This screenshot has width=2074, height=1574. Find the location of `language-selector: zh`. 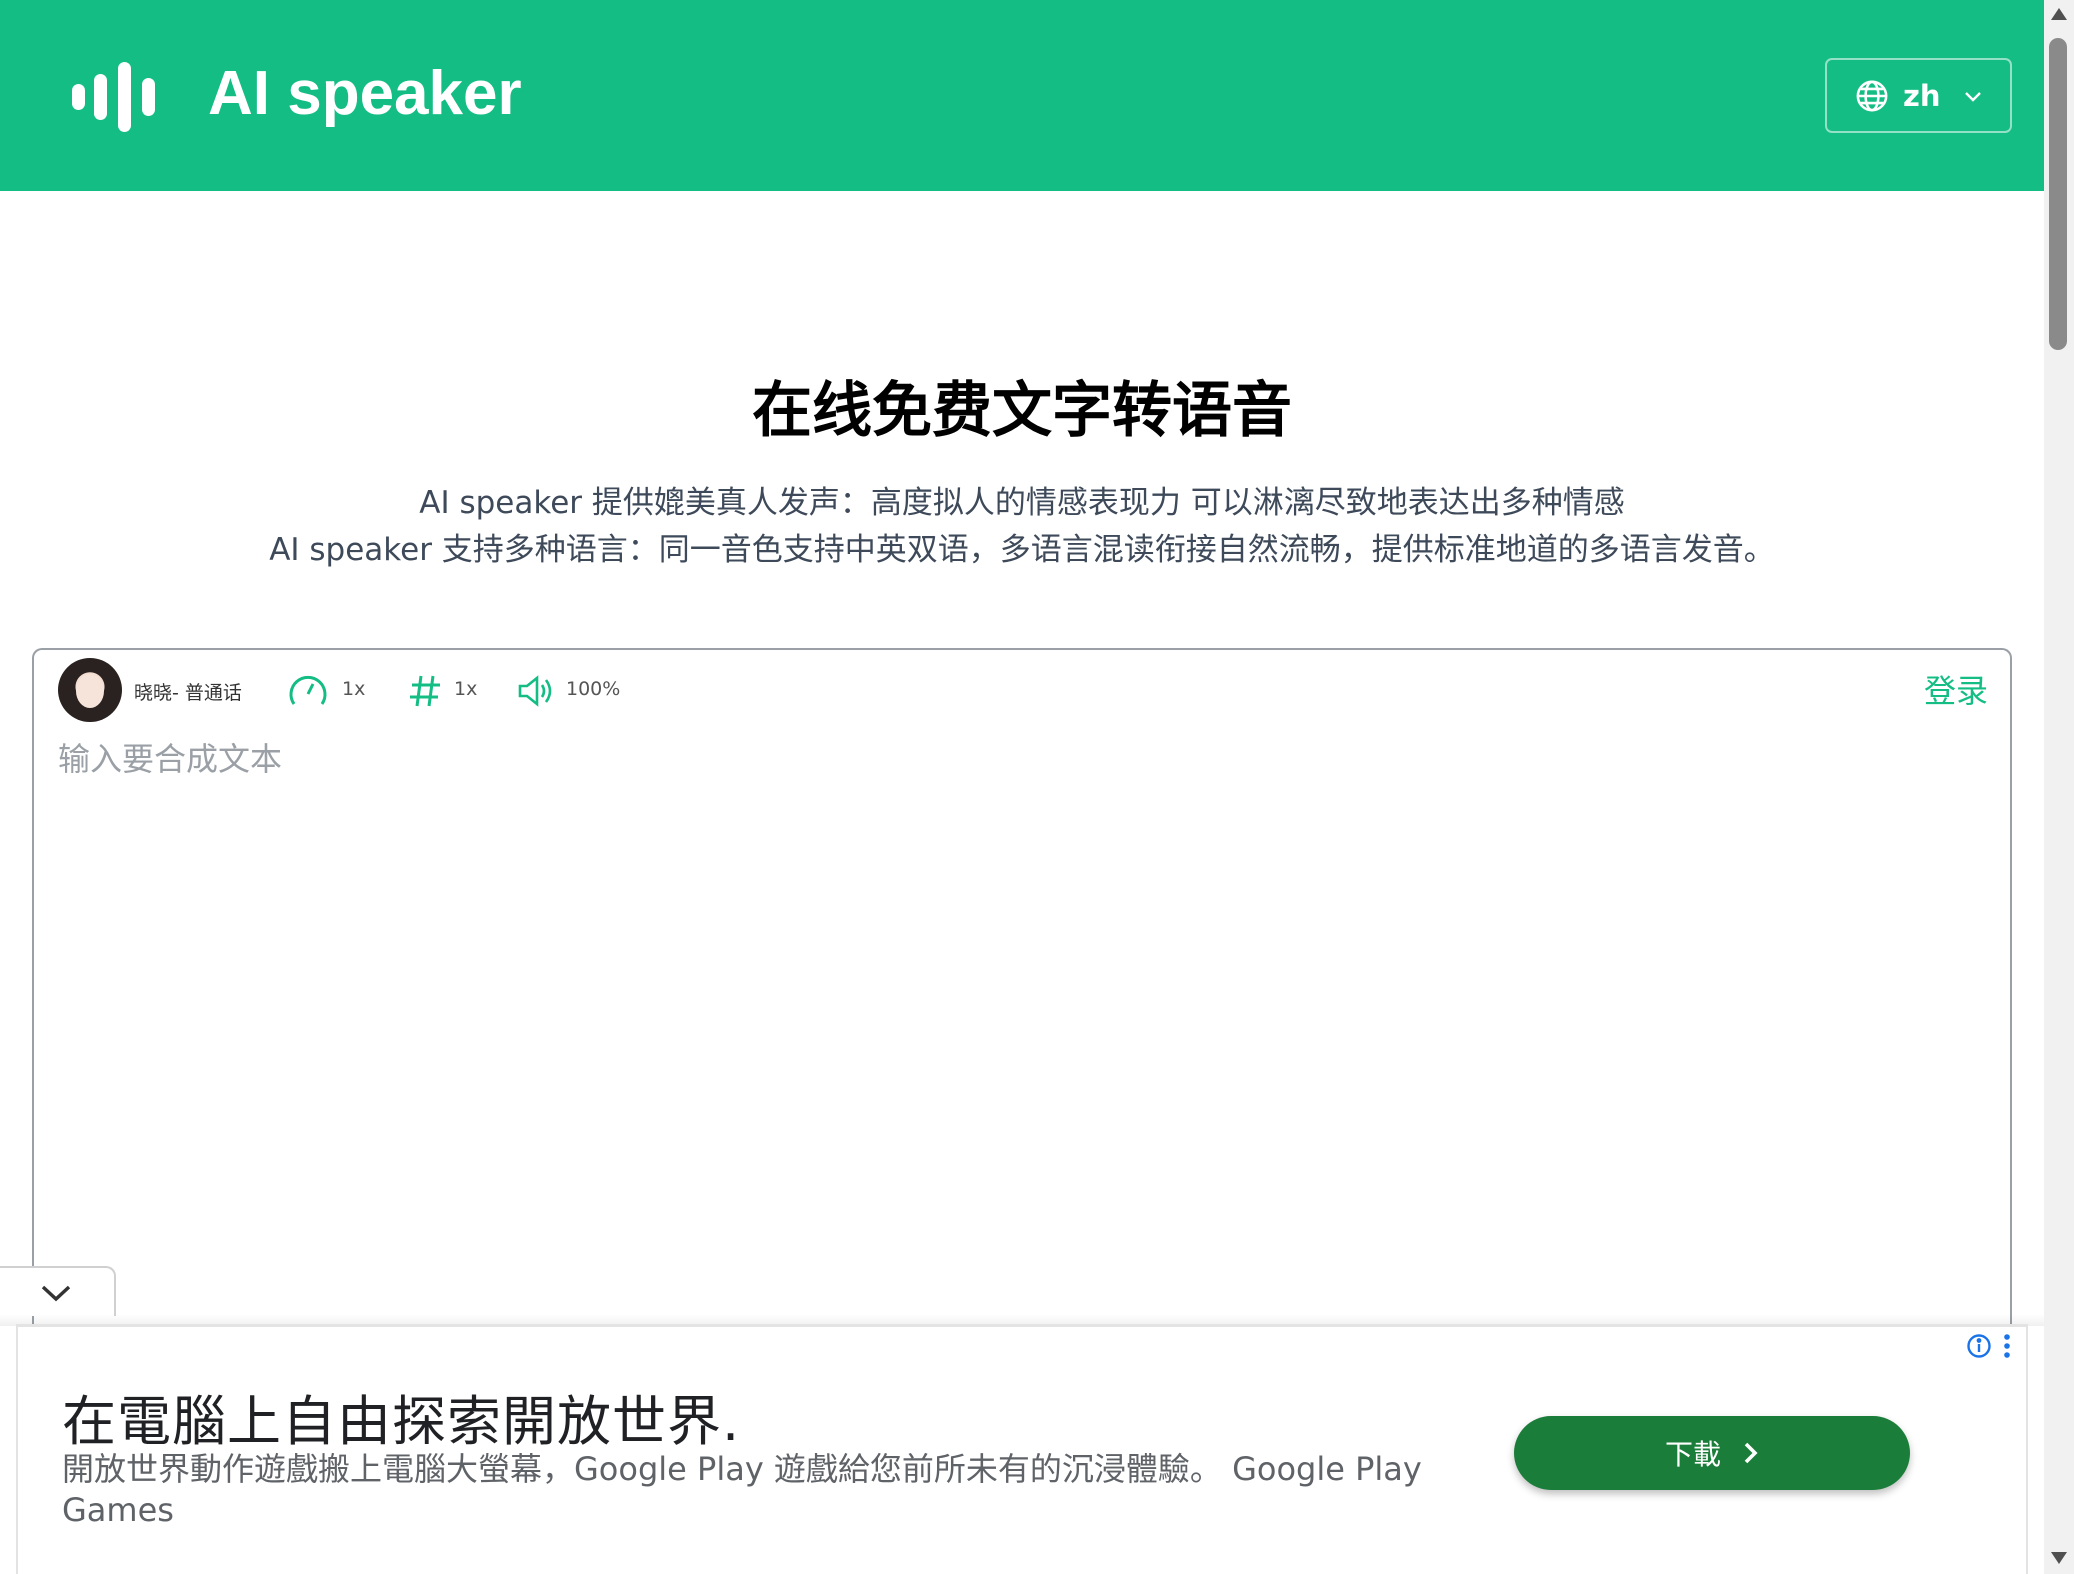

language-selector: zh is located at coordinates (1918, 95).